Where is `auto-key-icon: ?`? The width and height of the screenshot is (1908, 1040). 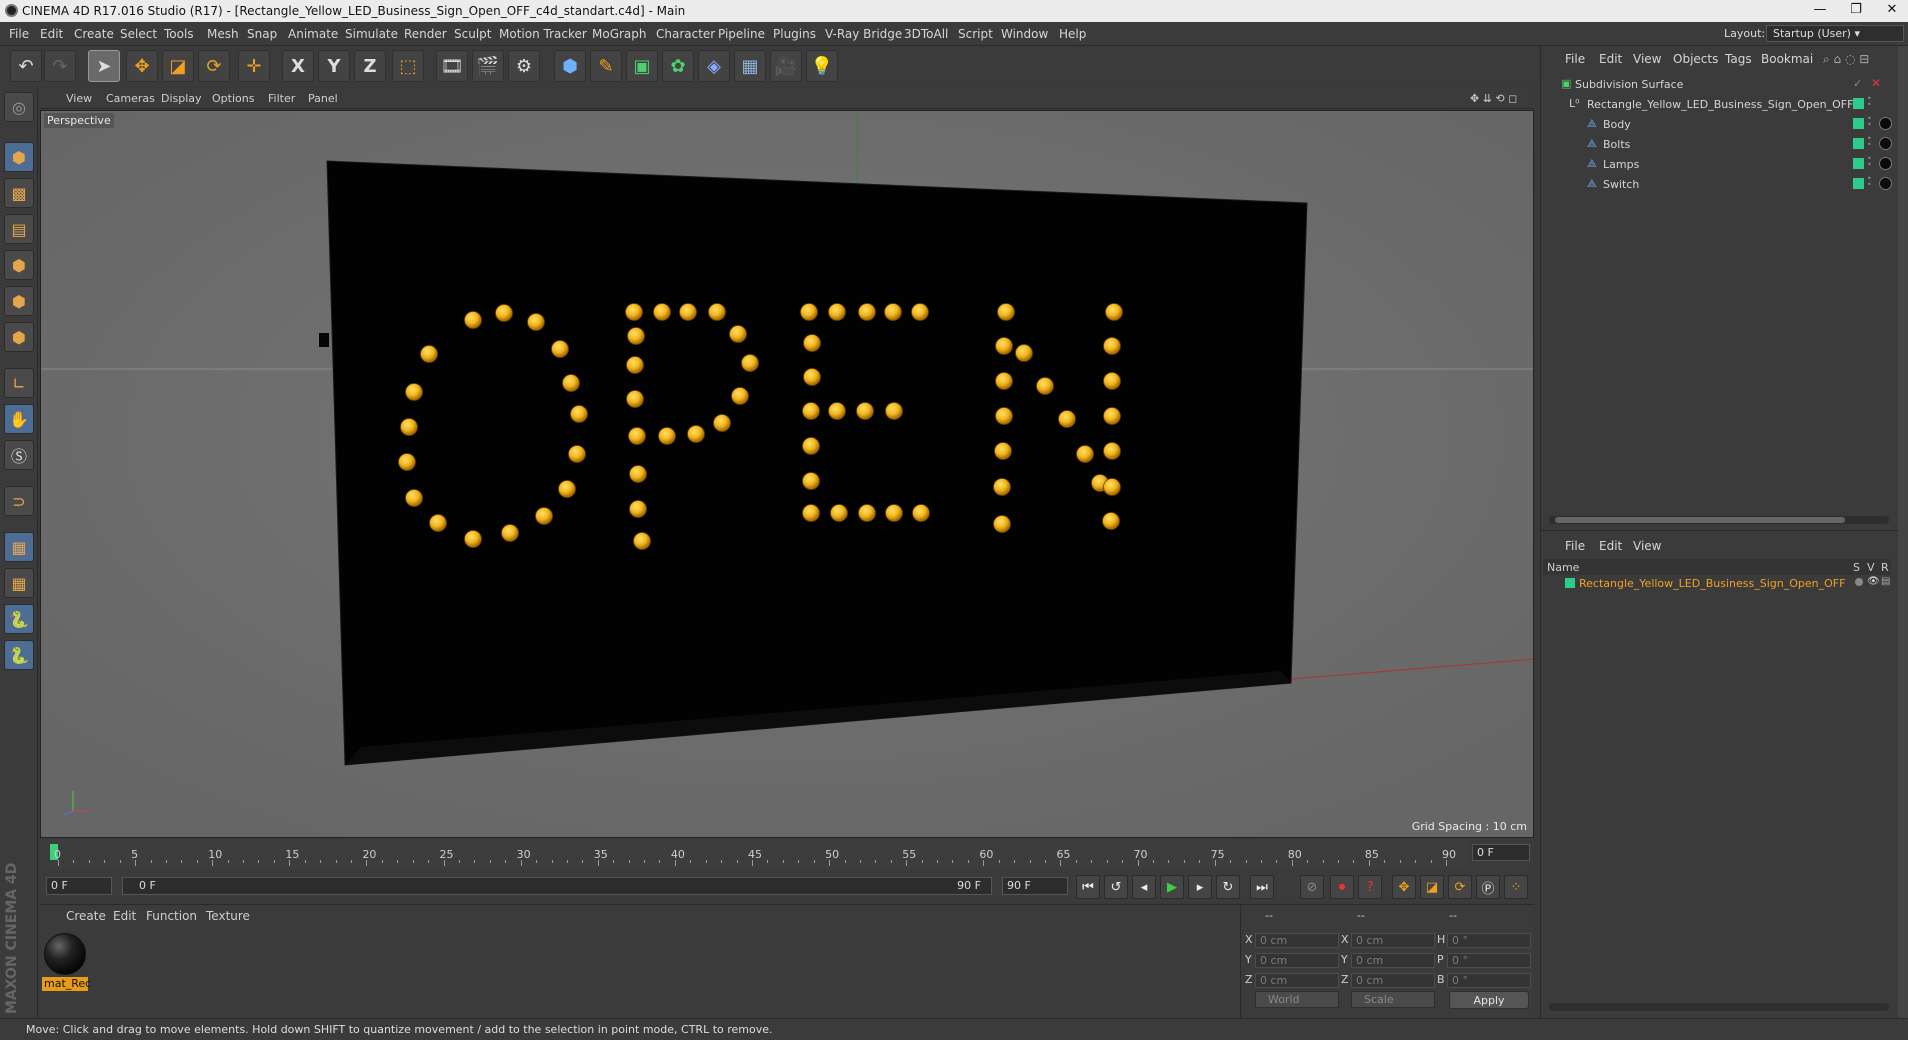 auto-key-icon: ? is located at coordinates (1370, 887).